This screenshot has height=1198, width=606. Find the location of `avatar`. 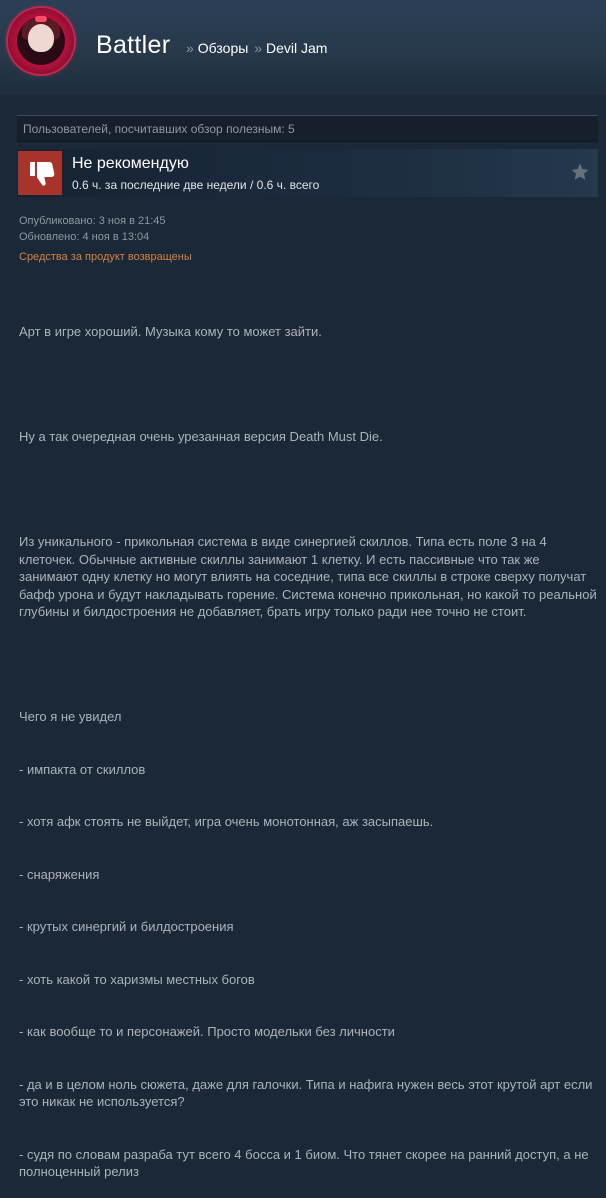

avatar is located at coordinates (41, 41).